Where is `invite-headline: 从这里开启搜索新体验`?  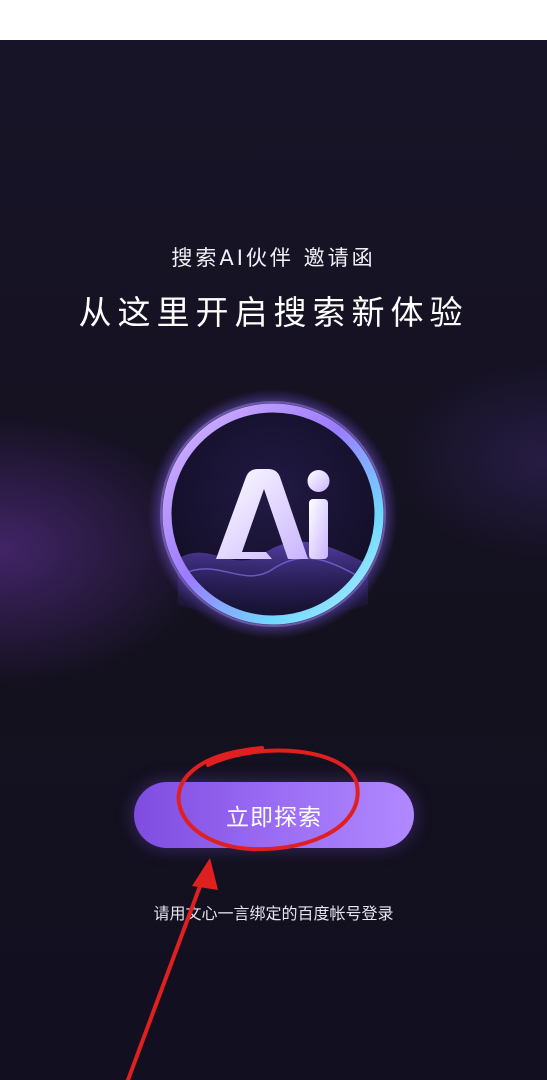
invite-headline: 从这里开启搜索新体验 is located at coordinates (273, 312).